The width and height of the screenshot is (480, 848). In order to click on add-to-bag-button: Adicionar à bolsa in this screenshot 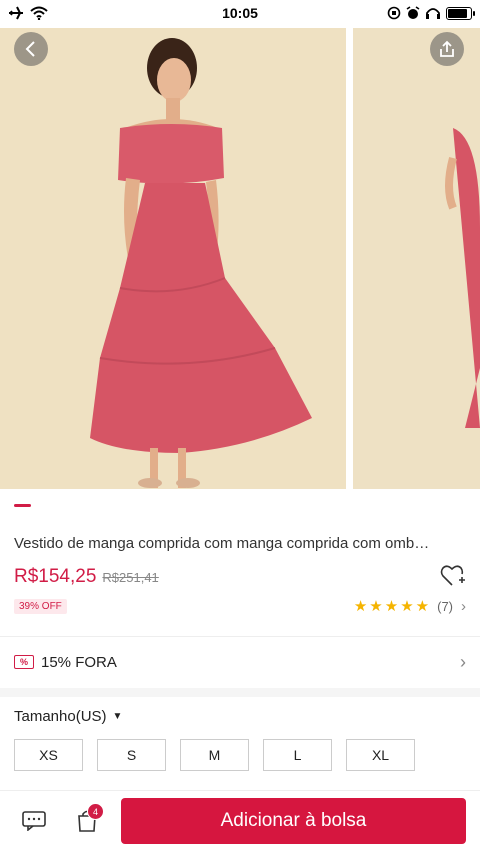, I will do `click(293, 821)`.